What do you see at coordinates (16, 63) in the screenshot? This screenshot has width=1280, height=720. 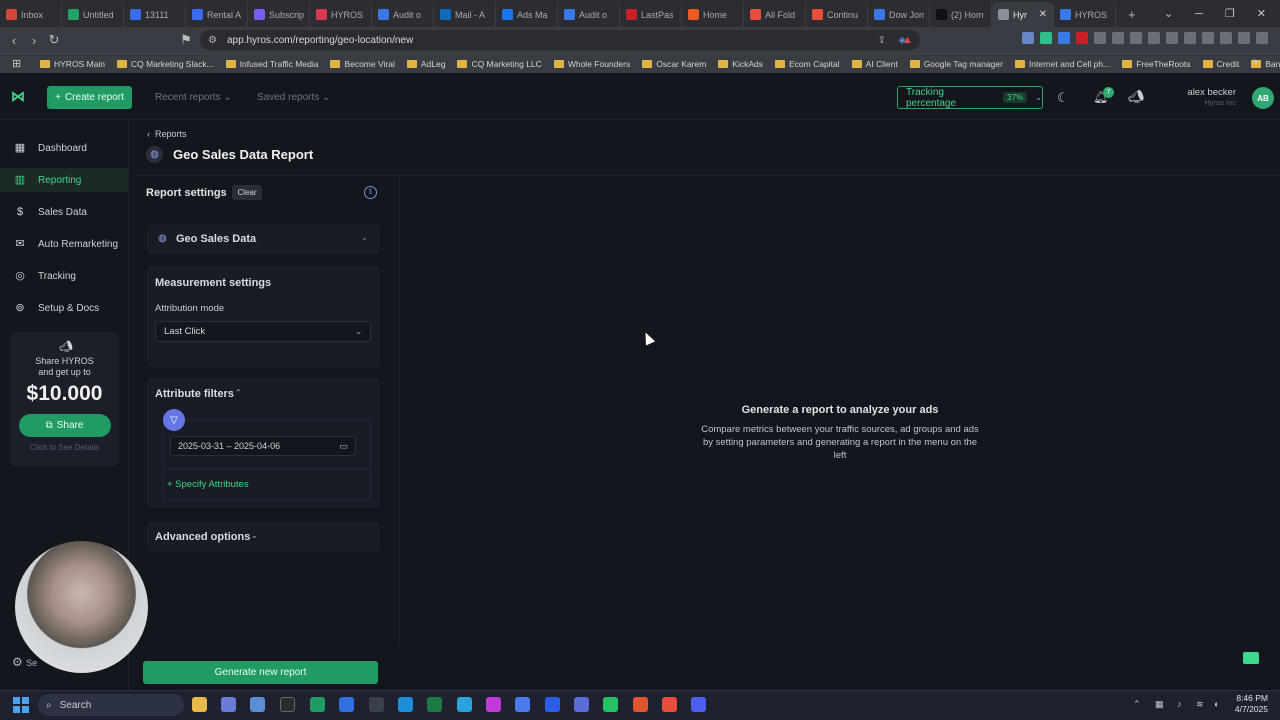 I see `apps-grid-icon: ⊞` at bounding box center [16, 63].